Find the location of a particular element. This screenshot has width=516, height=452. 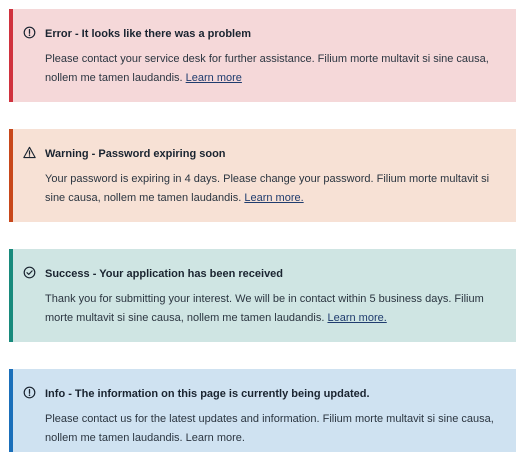

warning-alert-title: Warning - Password expiring soon is located at coordinates (135, 154).